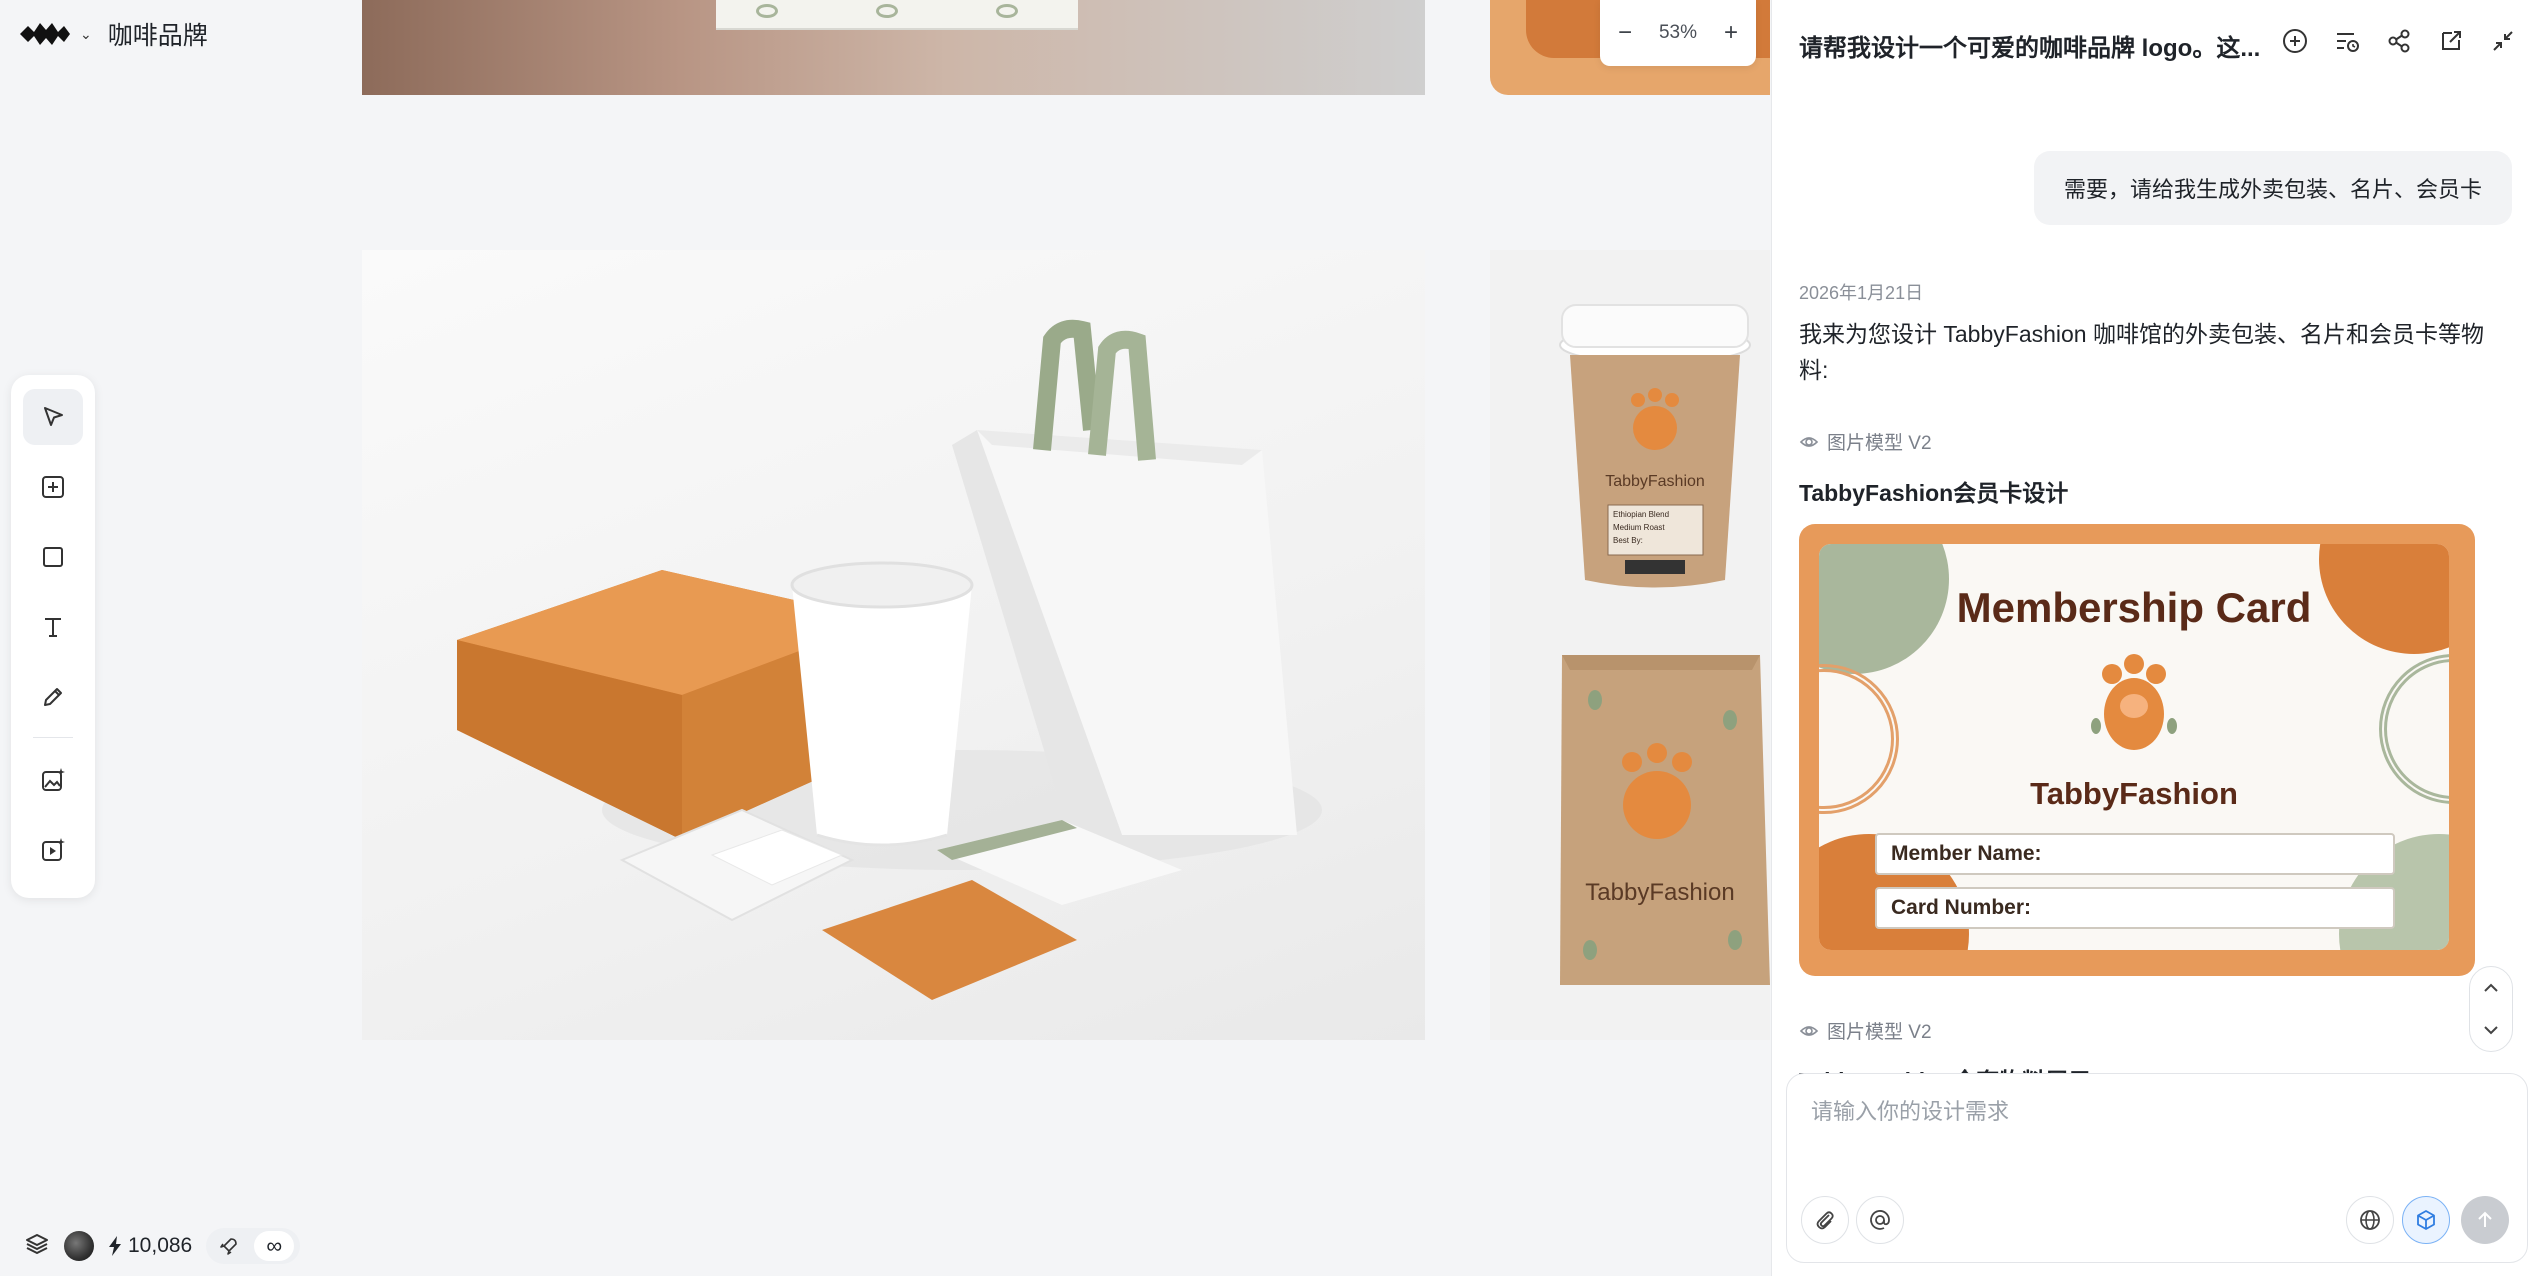  What do you see at coordinates (1628, 540) in the screenshot?
I see `cup-label-line-3: Best By:` at bounding box center [1628, 540].